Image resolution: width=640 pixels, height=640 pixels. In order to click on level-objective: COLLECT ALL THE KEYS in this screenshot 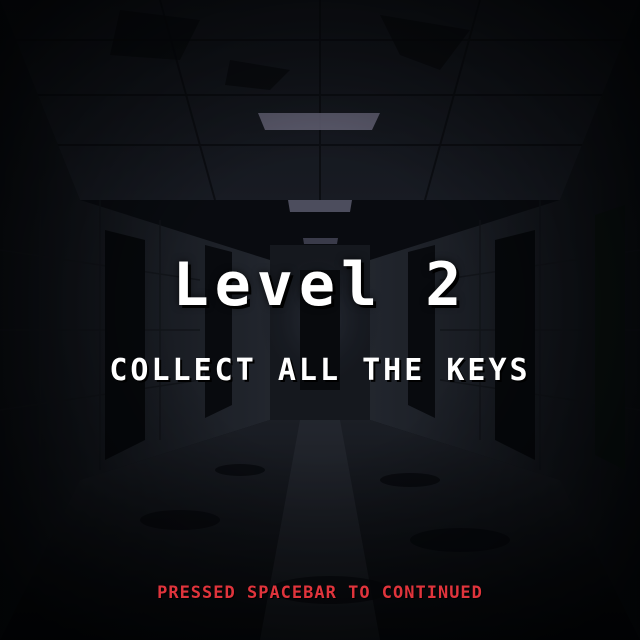, I will do `click(320, 370)`.